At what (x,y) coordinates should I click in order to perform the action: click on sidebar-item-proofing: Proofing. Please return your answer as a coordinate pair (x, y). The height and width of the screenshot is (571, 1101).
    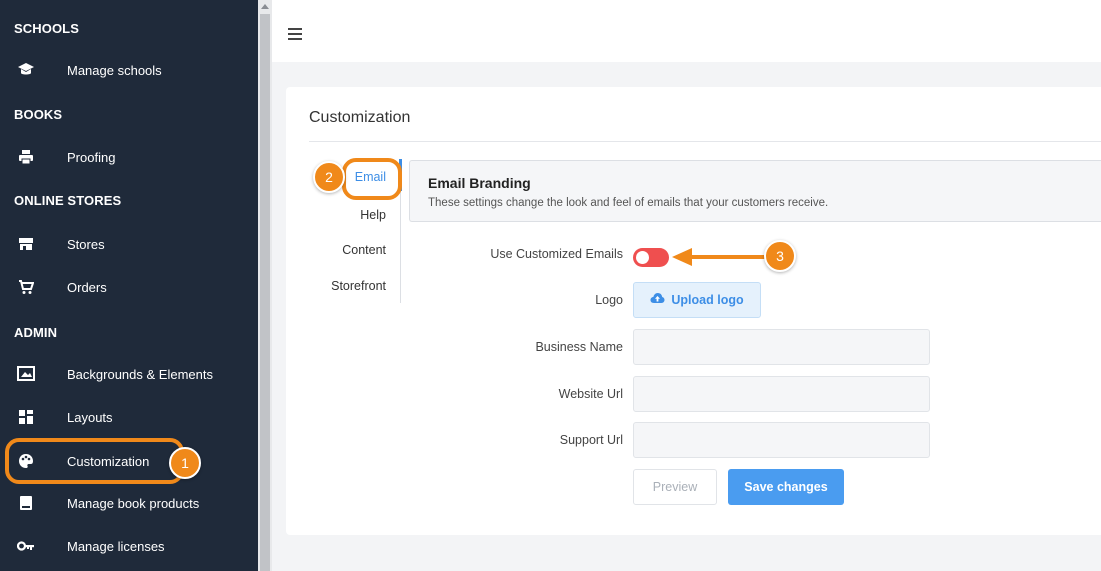
    Looking at the image, I should click on (129, 157).